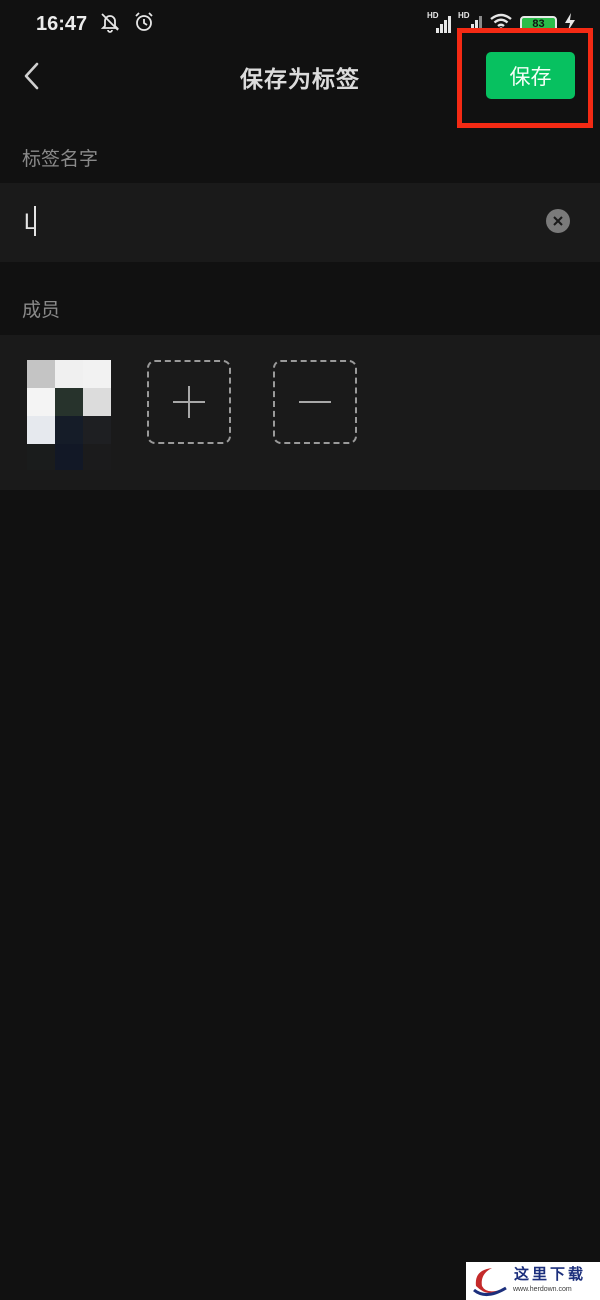  I want to click on members-panel, so click(300, 412).